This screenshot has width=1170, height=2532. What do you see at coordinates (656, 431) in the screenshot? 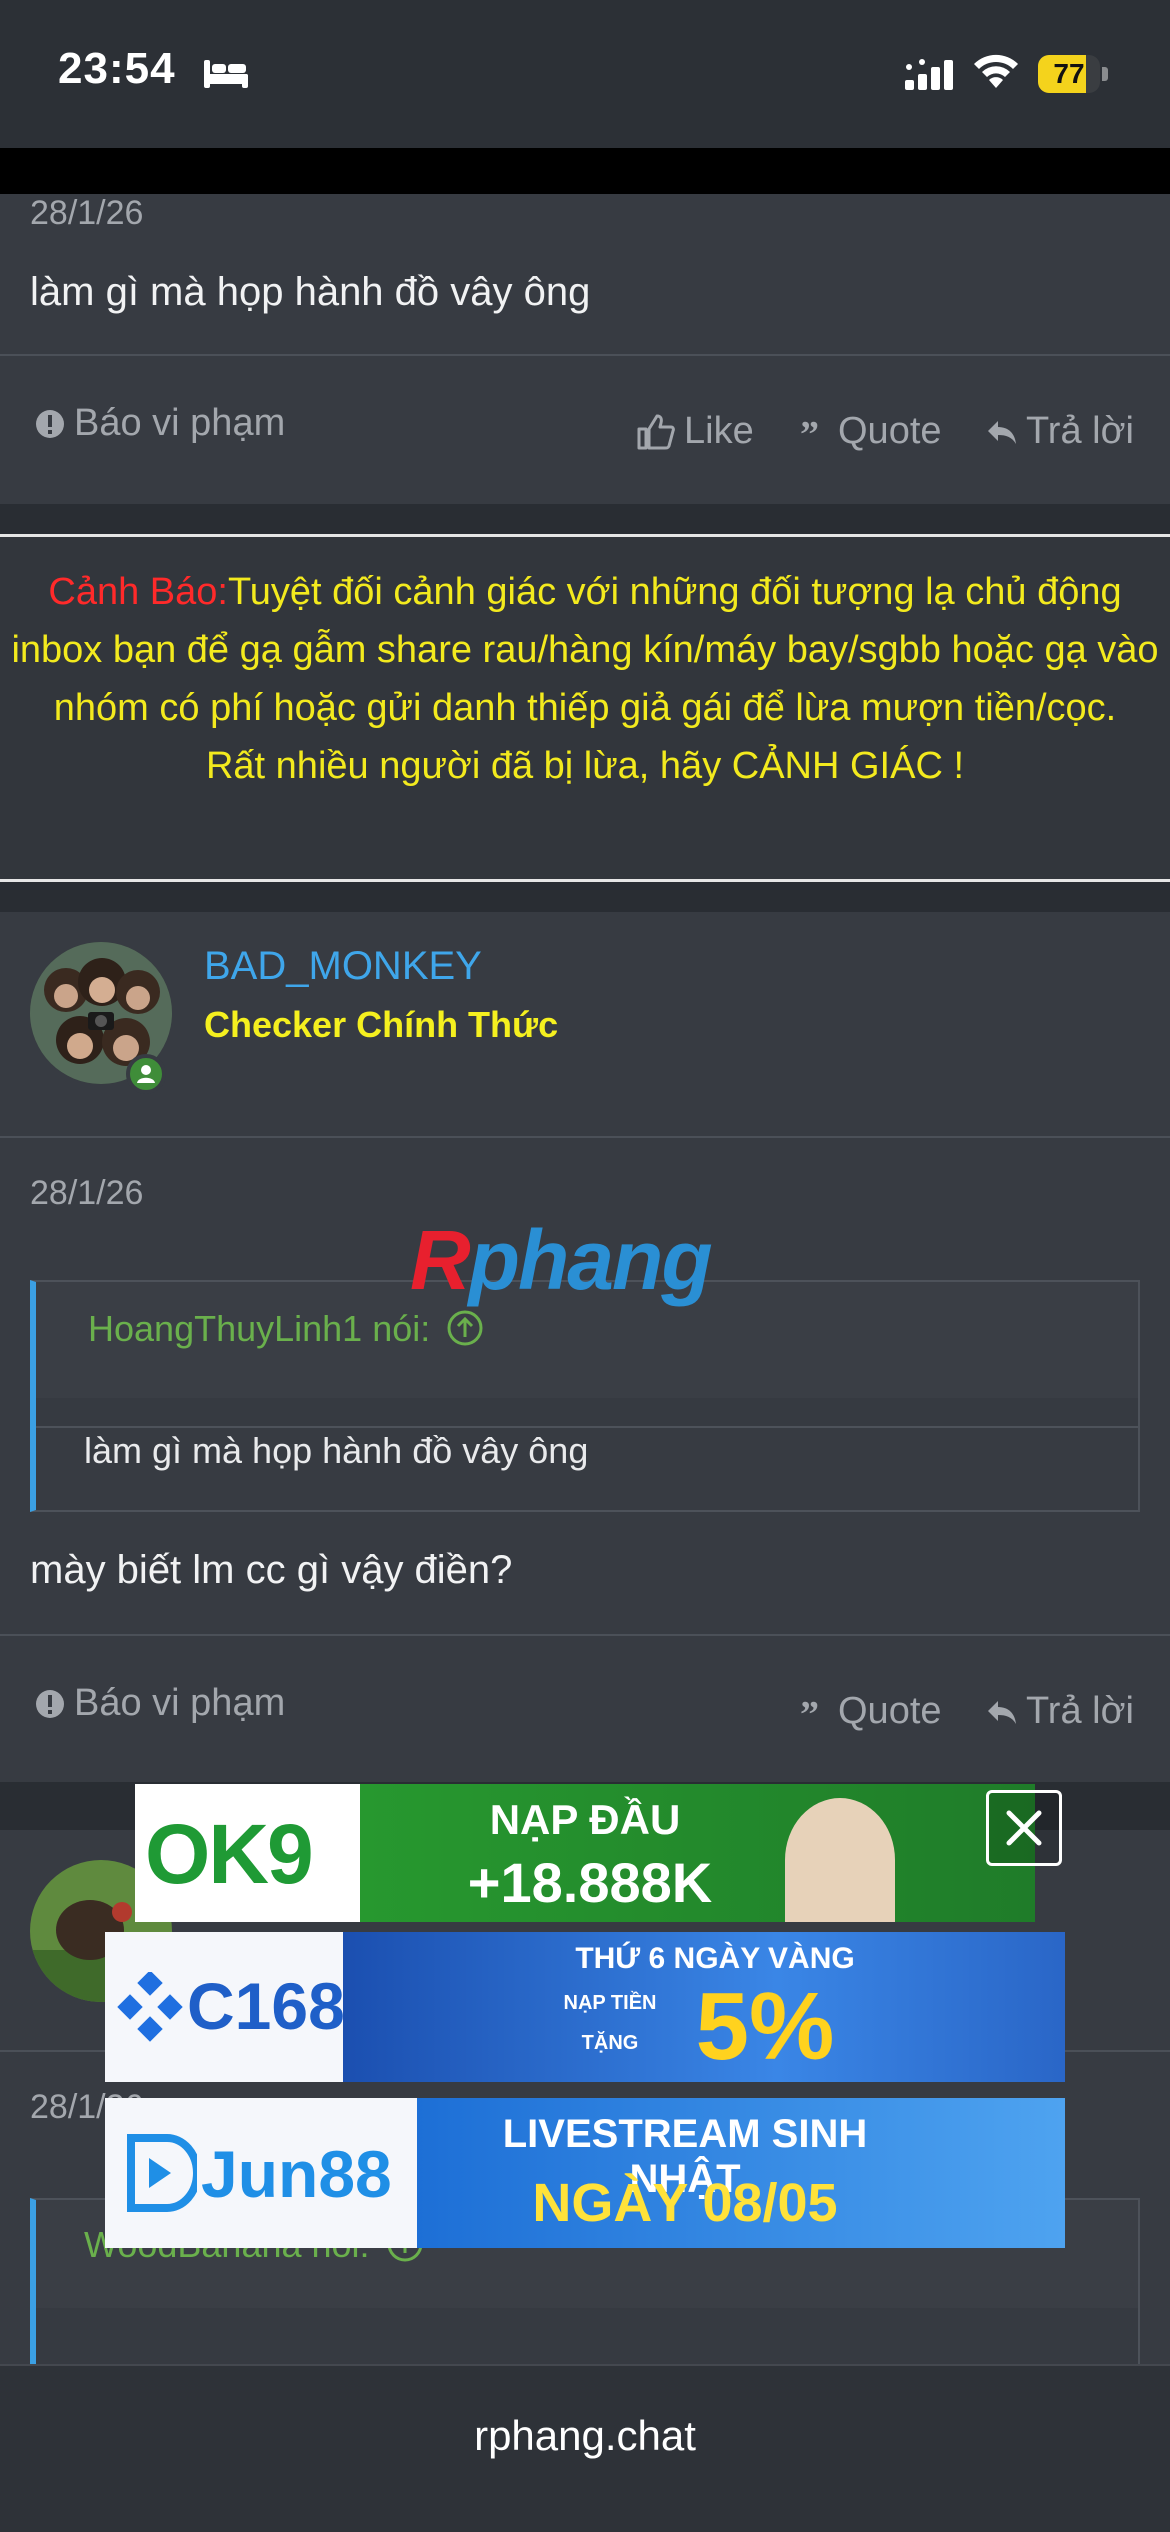
I see `thumbs-up-icon` at bounding box center [656, 431].